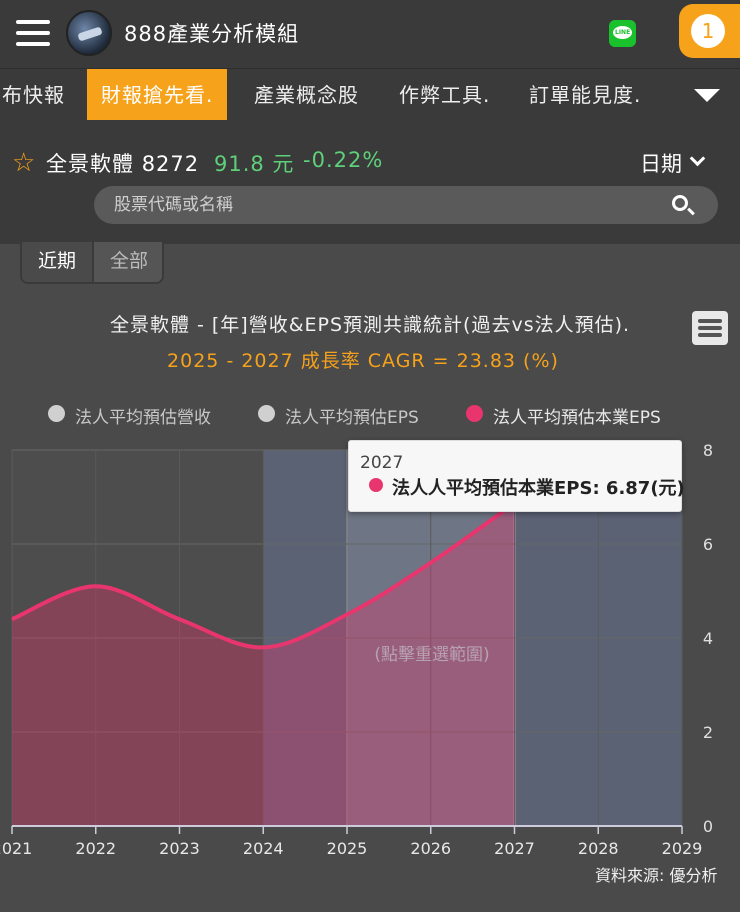  What do you see at coordinates (444, 95) in the screenshot?
I see `tab-tools: 作弊工具.` at bounding box center [444, 95].